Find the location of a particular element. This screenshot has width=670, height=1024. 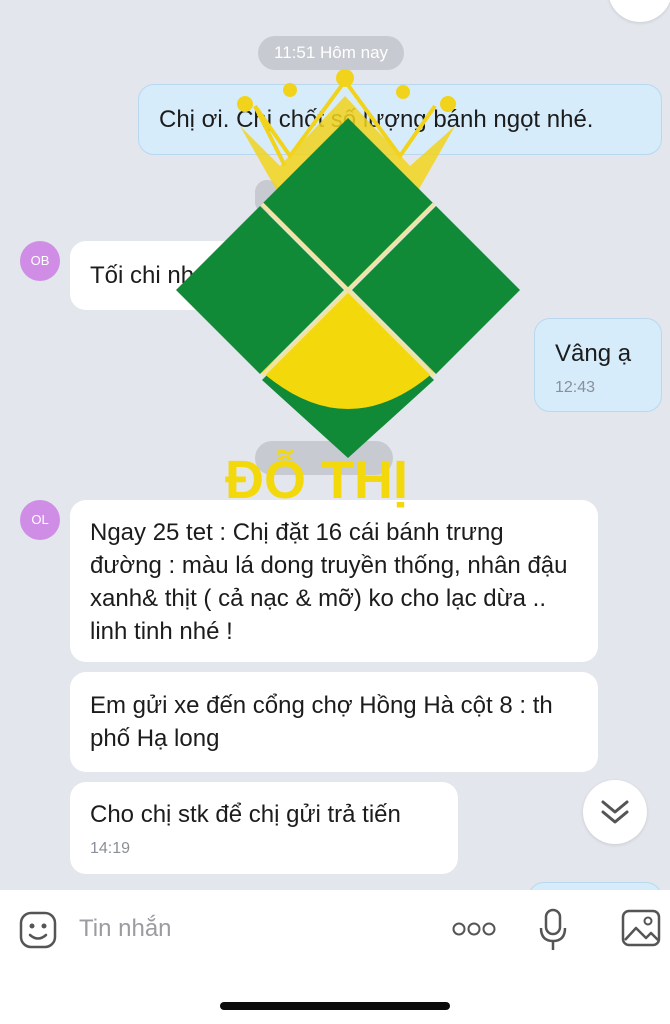

microphone-icon is located at coordinates (553, 930).